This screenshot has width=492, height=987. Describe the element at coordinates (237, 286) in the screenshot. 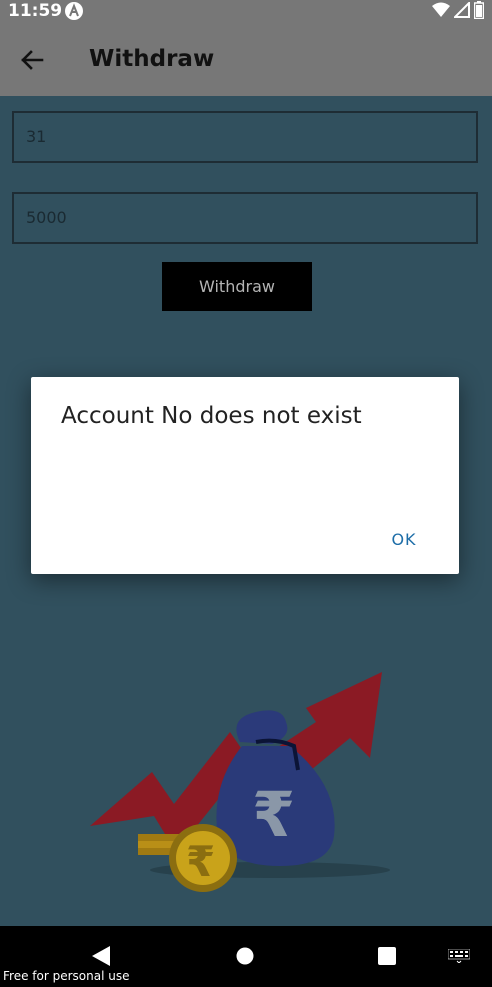

I see `withdraw-button: Withdraw` at that location.